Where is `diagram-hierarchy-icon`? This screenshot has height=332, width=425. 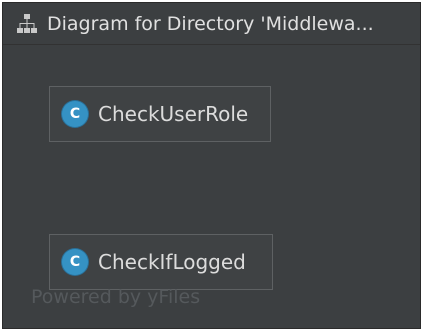 diagram-hierarchy-icon is located at coordinates (27, 24).